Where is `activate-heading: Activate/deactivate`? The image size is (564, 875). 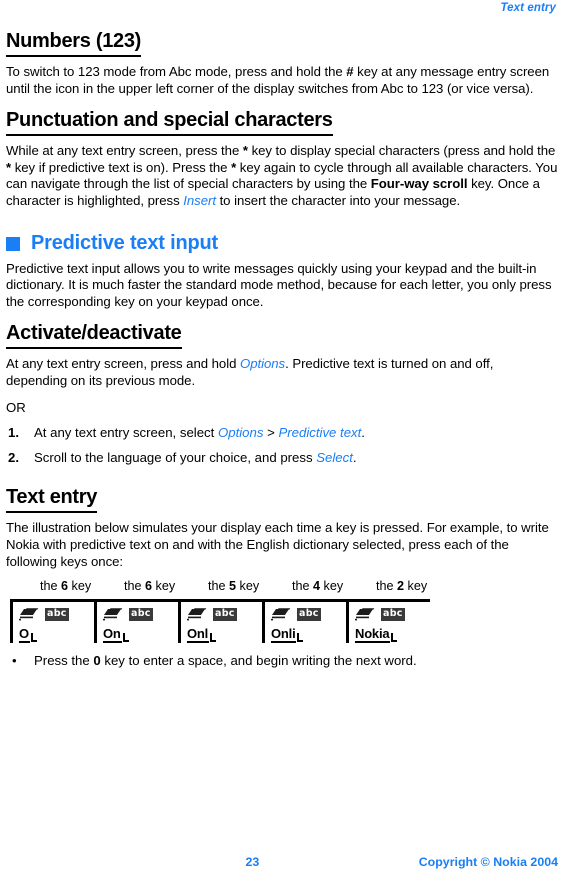
activate-heading: Activate/deactivate is located at coordinates (94, 336).